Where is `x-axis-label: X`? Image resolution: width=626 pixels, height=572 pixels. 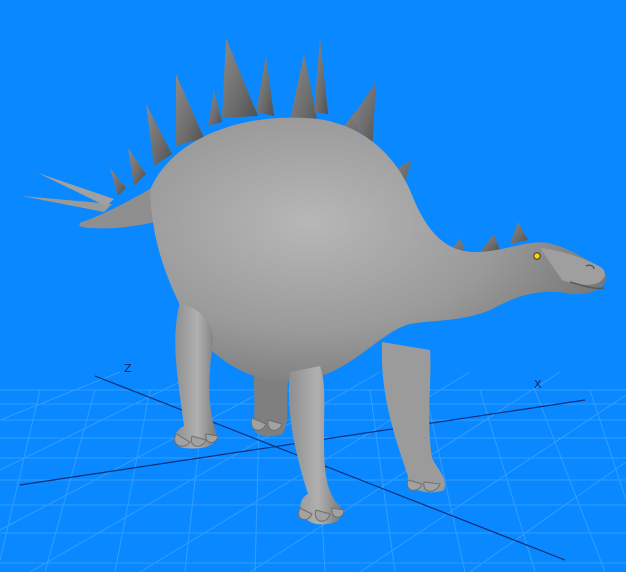
x-axis-label: X is located at coordinates (538, 384).